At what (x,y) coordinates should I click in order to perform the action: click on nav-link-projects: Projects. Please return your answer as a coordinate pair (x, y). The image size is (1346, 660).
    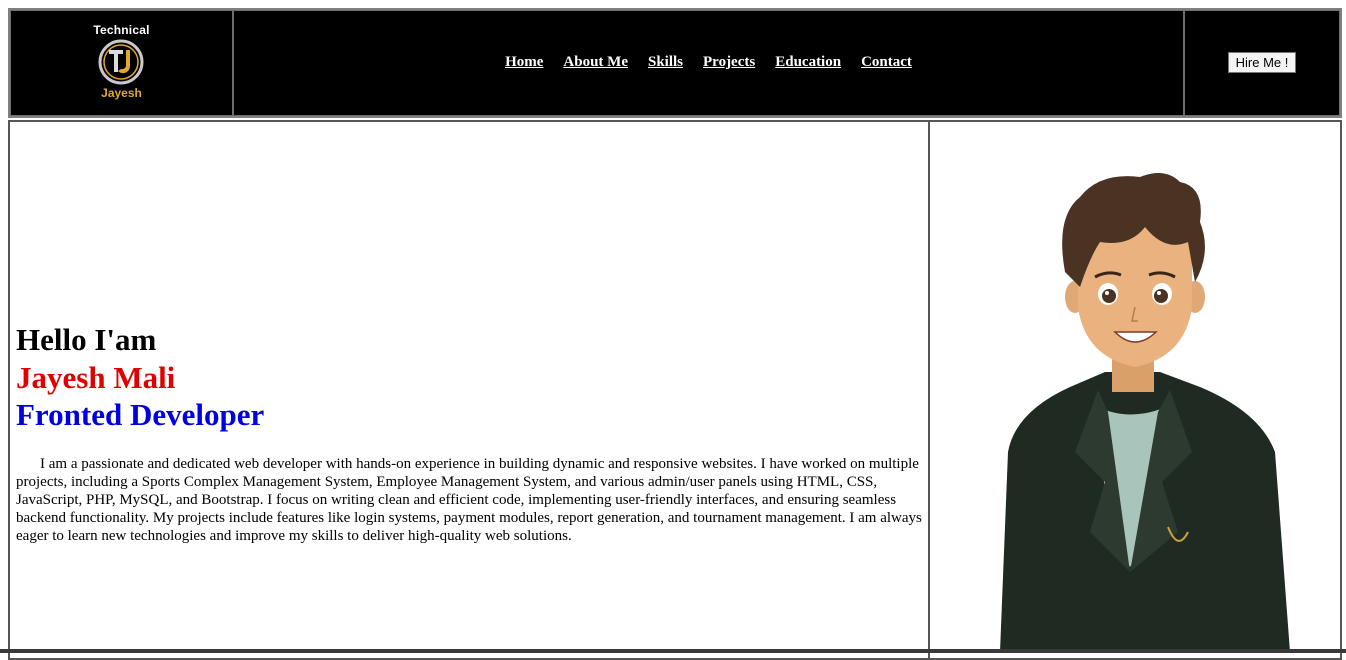
    Looking at the image, I should click on (729, 62).